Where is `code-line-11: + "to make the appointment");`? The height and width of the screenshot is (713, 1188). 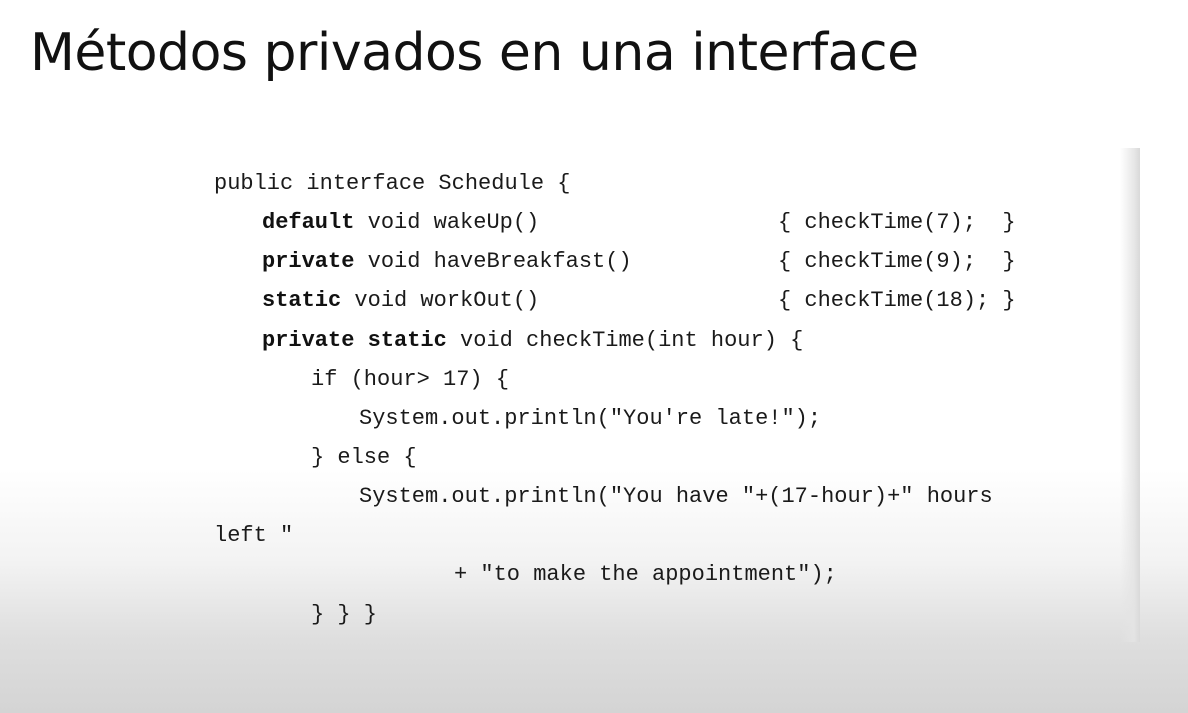 code-line-11: + "to make the appointment"); is located at coordinates (645, 574).